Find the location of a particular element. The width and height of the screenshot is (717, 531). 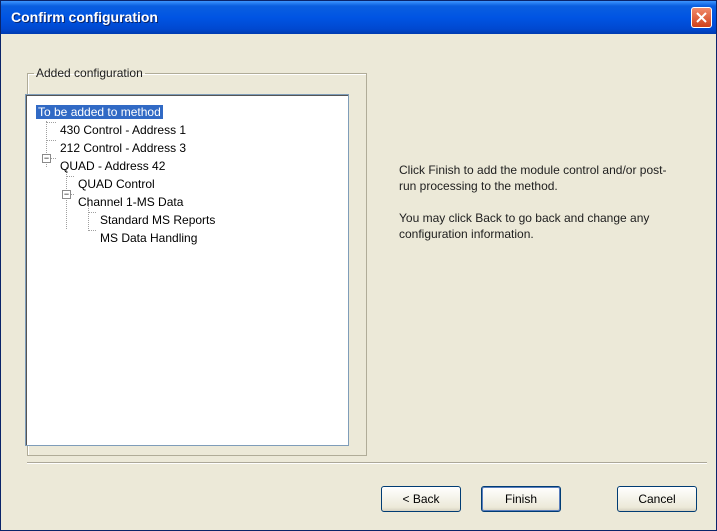

close-button is located at coordinates (701, 17).